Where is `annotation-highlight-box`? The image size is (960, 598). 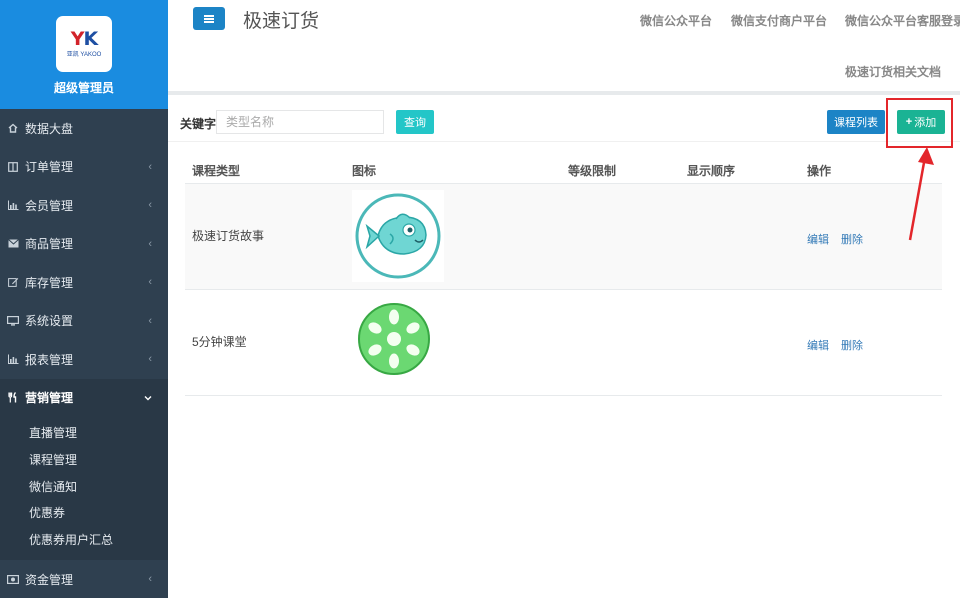 annotation-highlight-box is located at coordinates (919, 123).